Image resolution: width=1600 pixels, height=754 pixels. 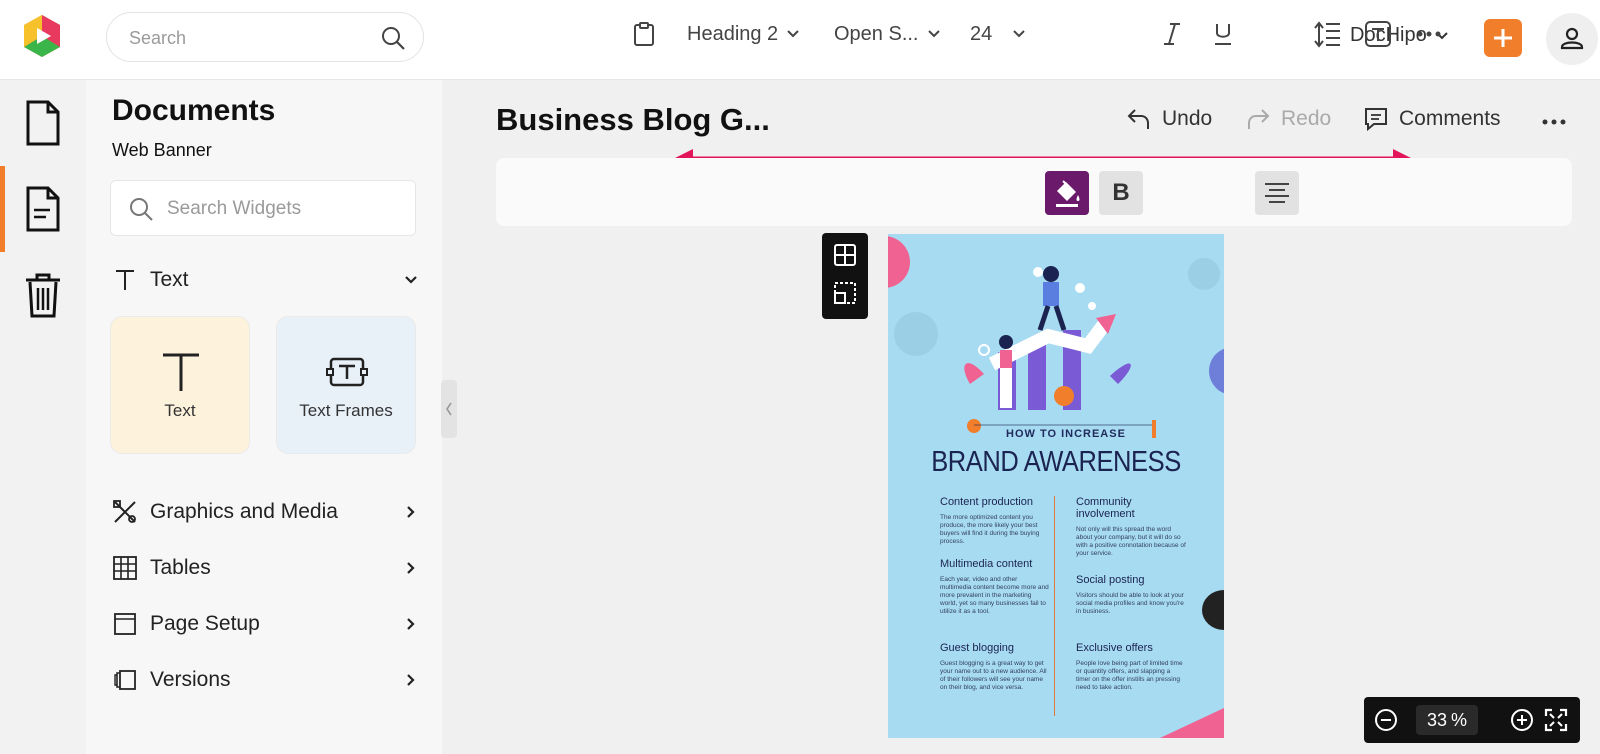 I want to click on document-icon, so click(x=43, y=209).